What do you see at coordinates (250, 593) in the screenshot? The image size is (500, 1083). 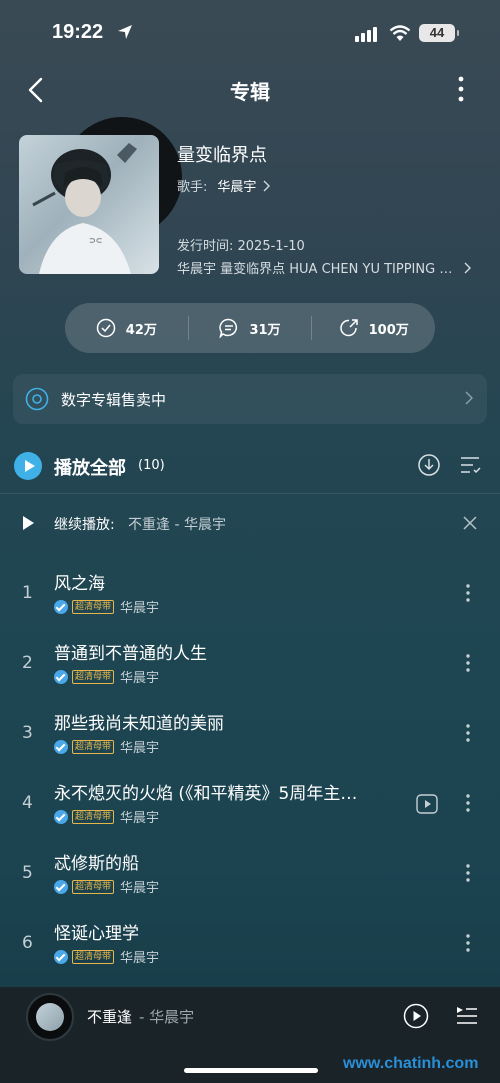 I see `song-row: 1 风之海 超清母带 华晨宇` at bounding box center [250, 593].